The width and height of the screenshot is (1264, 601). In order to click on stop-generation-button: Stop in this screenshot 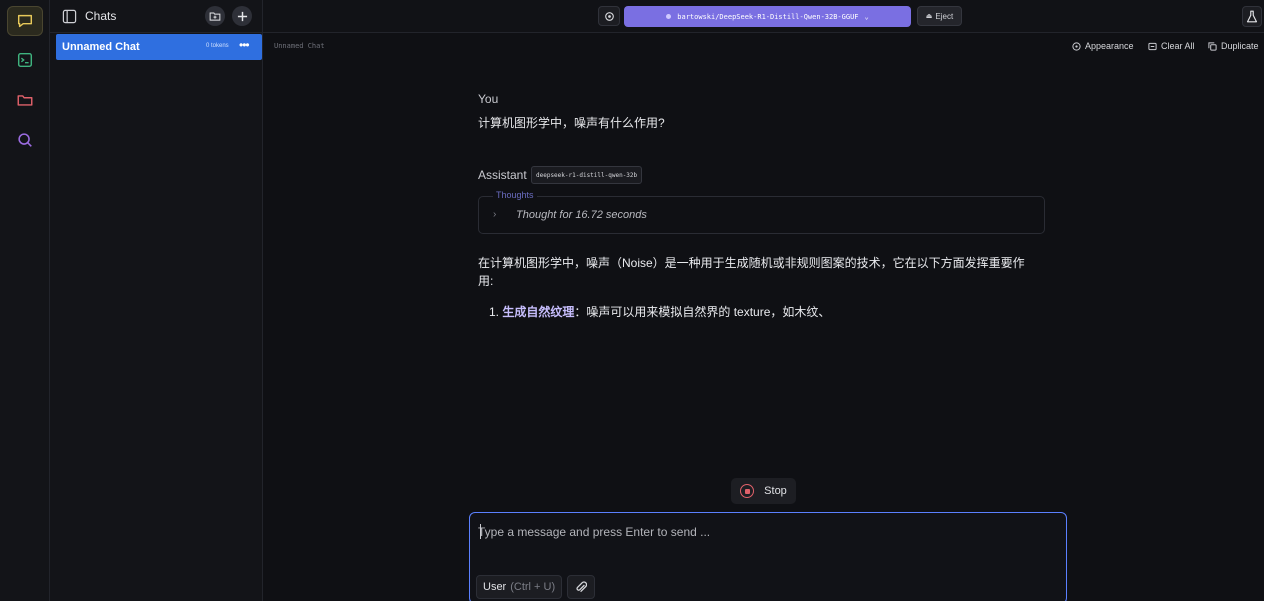, I will do `click(763, 491)`.